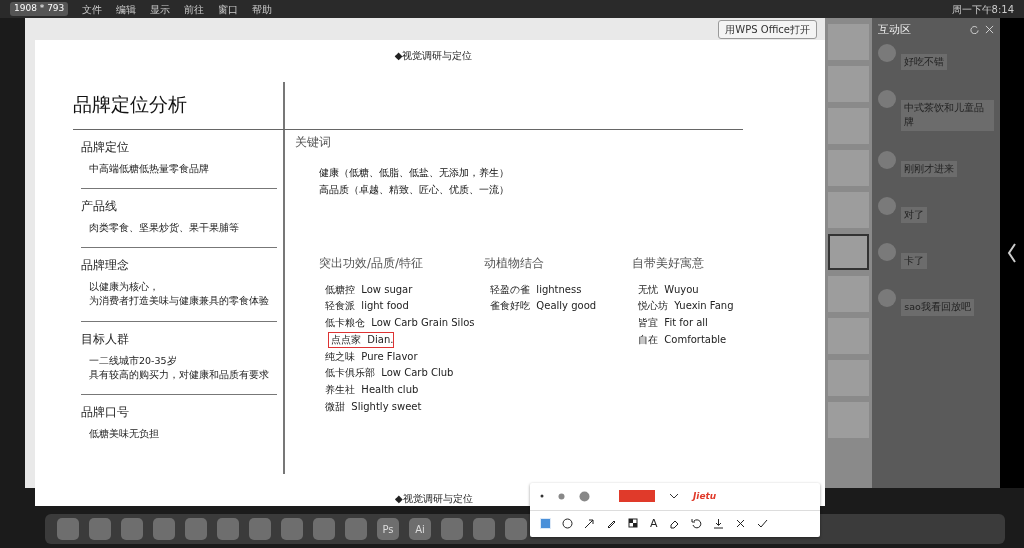 This screenshot has height=548, width=1024. I want to click on chevron-down-icon, so click(674, 496).